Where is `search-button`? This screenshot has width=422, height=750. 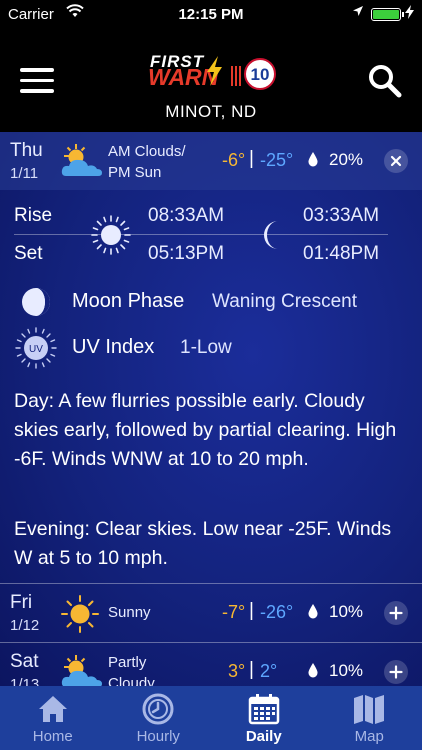
search-button is located at coordinates (385, 81).